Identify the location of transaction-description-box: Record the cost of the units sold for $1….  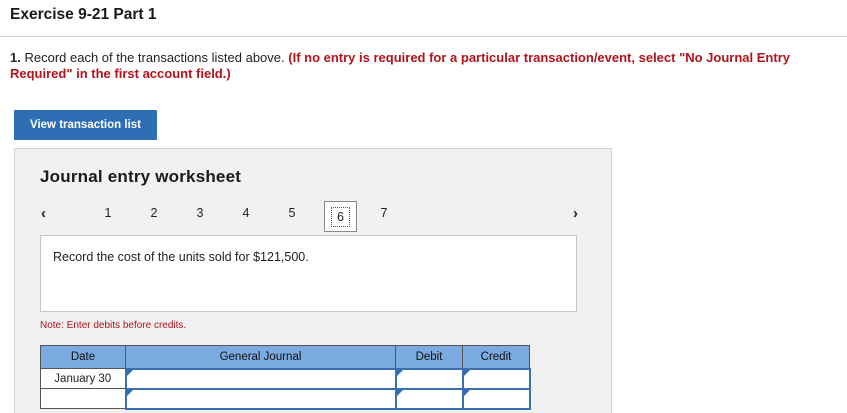
(308, 273).